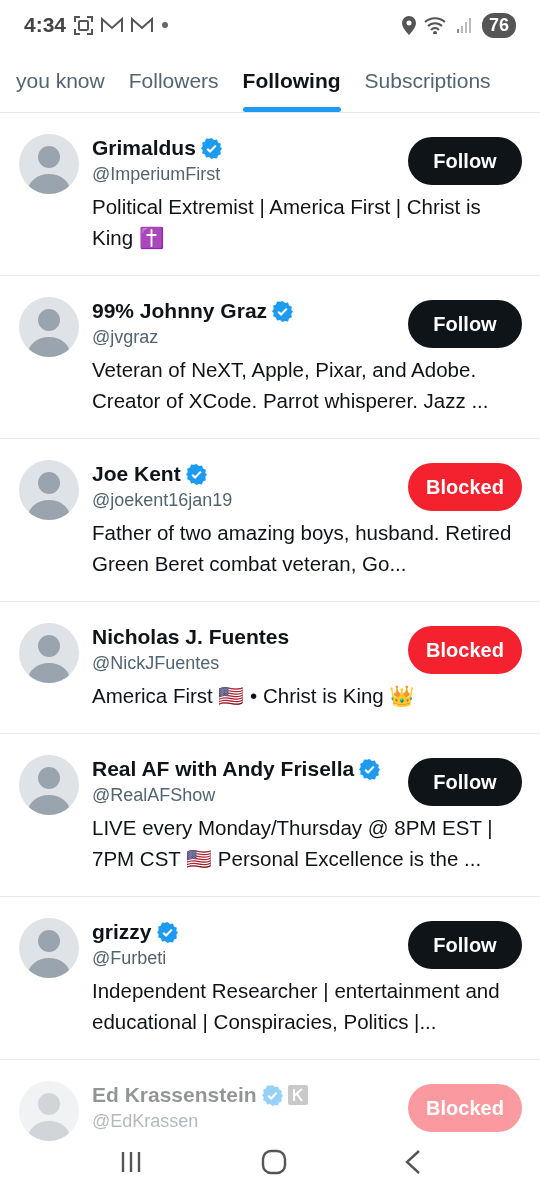  What do you see at coordinates (131, 1162) in the screenshot?
I see `recent-apps-icon` at bounding box center [131, 1162].